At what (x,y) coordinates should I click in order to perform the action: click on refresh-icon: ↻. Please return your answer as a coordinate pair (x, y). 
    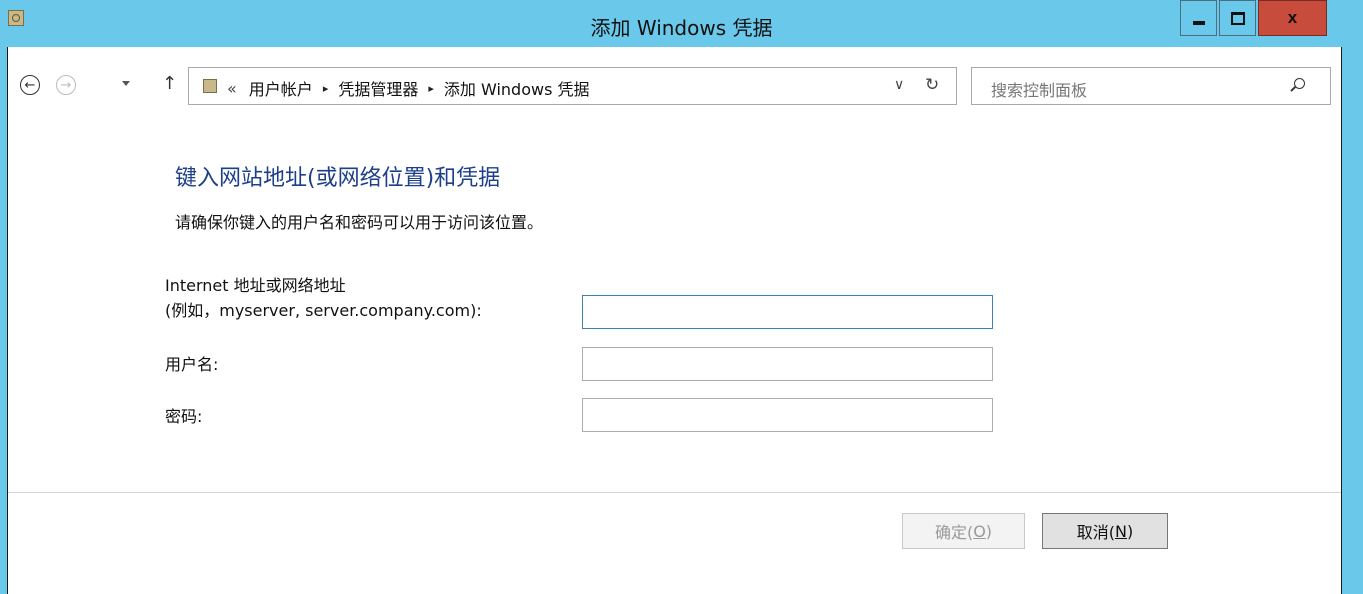
    Looking at the image, I should click on (932, 85).